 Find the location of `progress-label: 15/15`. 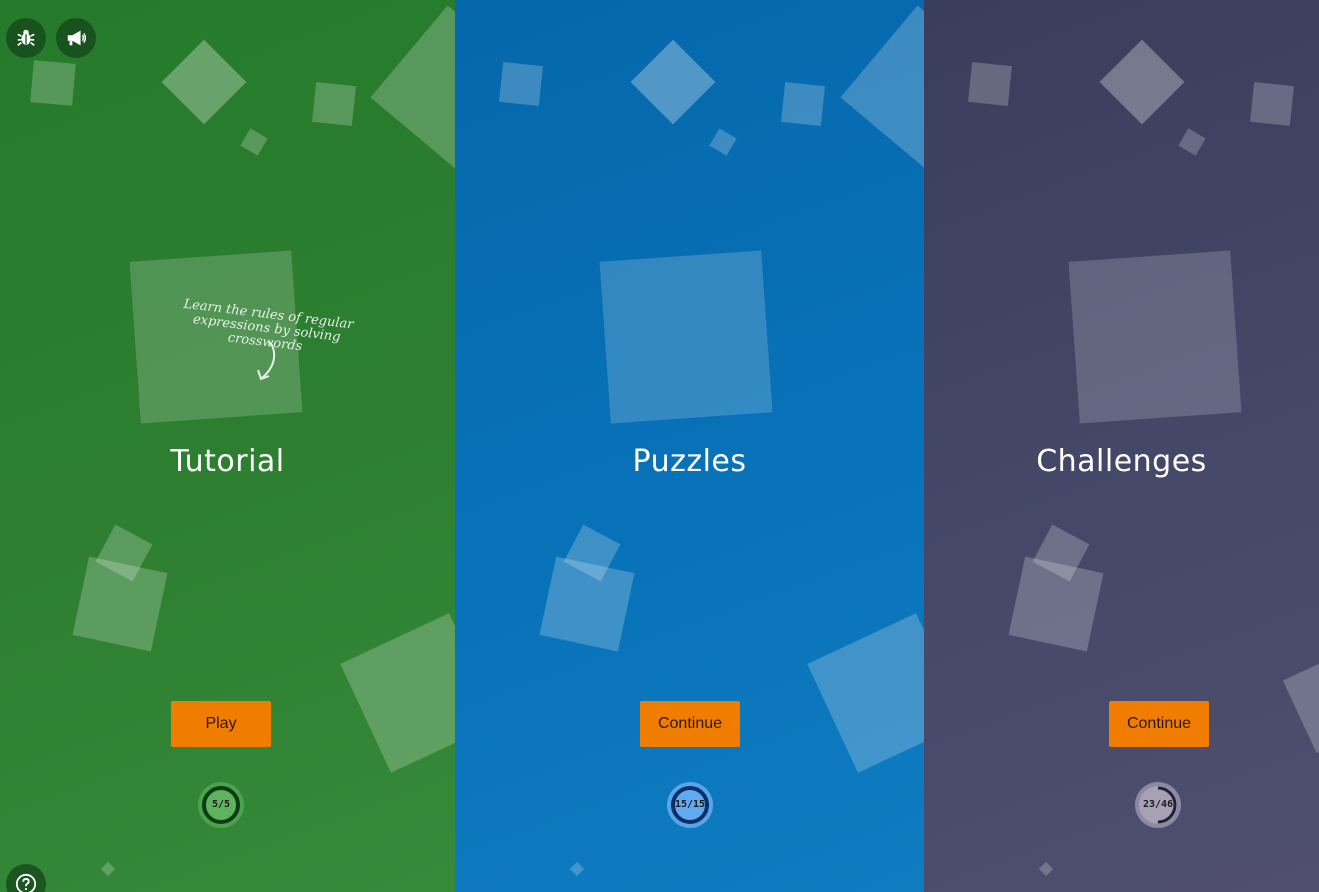

progress-label: 15/15 is located at coordinates (690, 804).